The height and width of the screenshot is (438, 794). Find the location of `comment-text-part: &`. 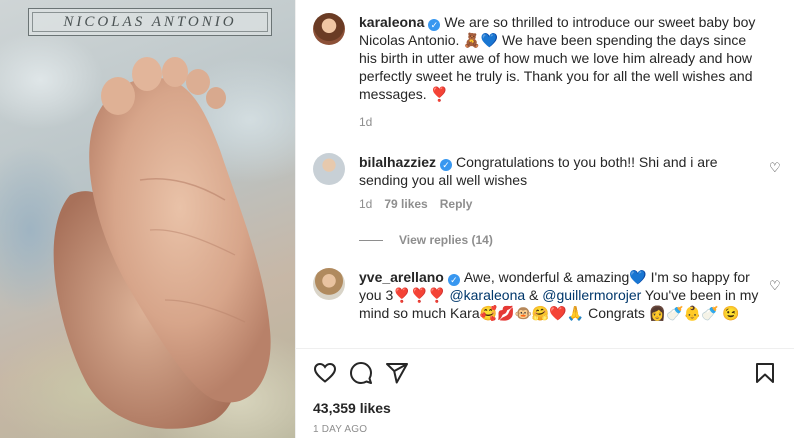

comment-text-part: & is located at coordinates (534, 295).